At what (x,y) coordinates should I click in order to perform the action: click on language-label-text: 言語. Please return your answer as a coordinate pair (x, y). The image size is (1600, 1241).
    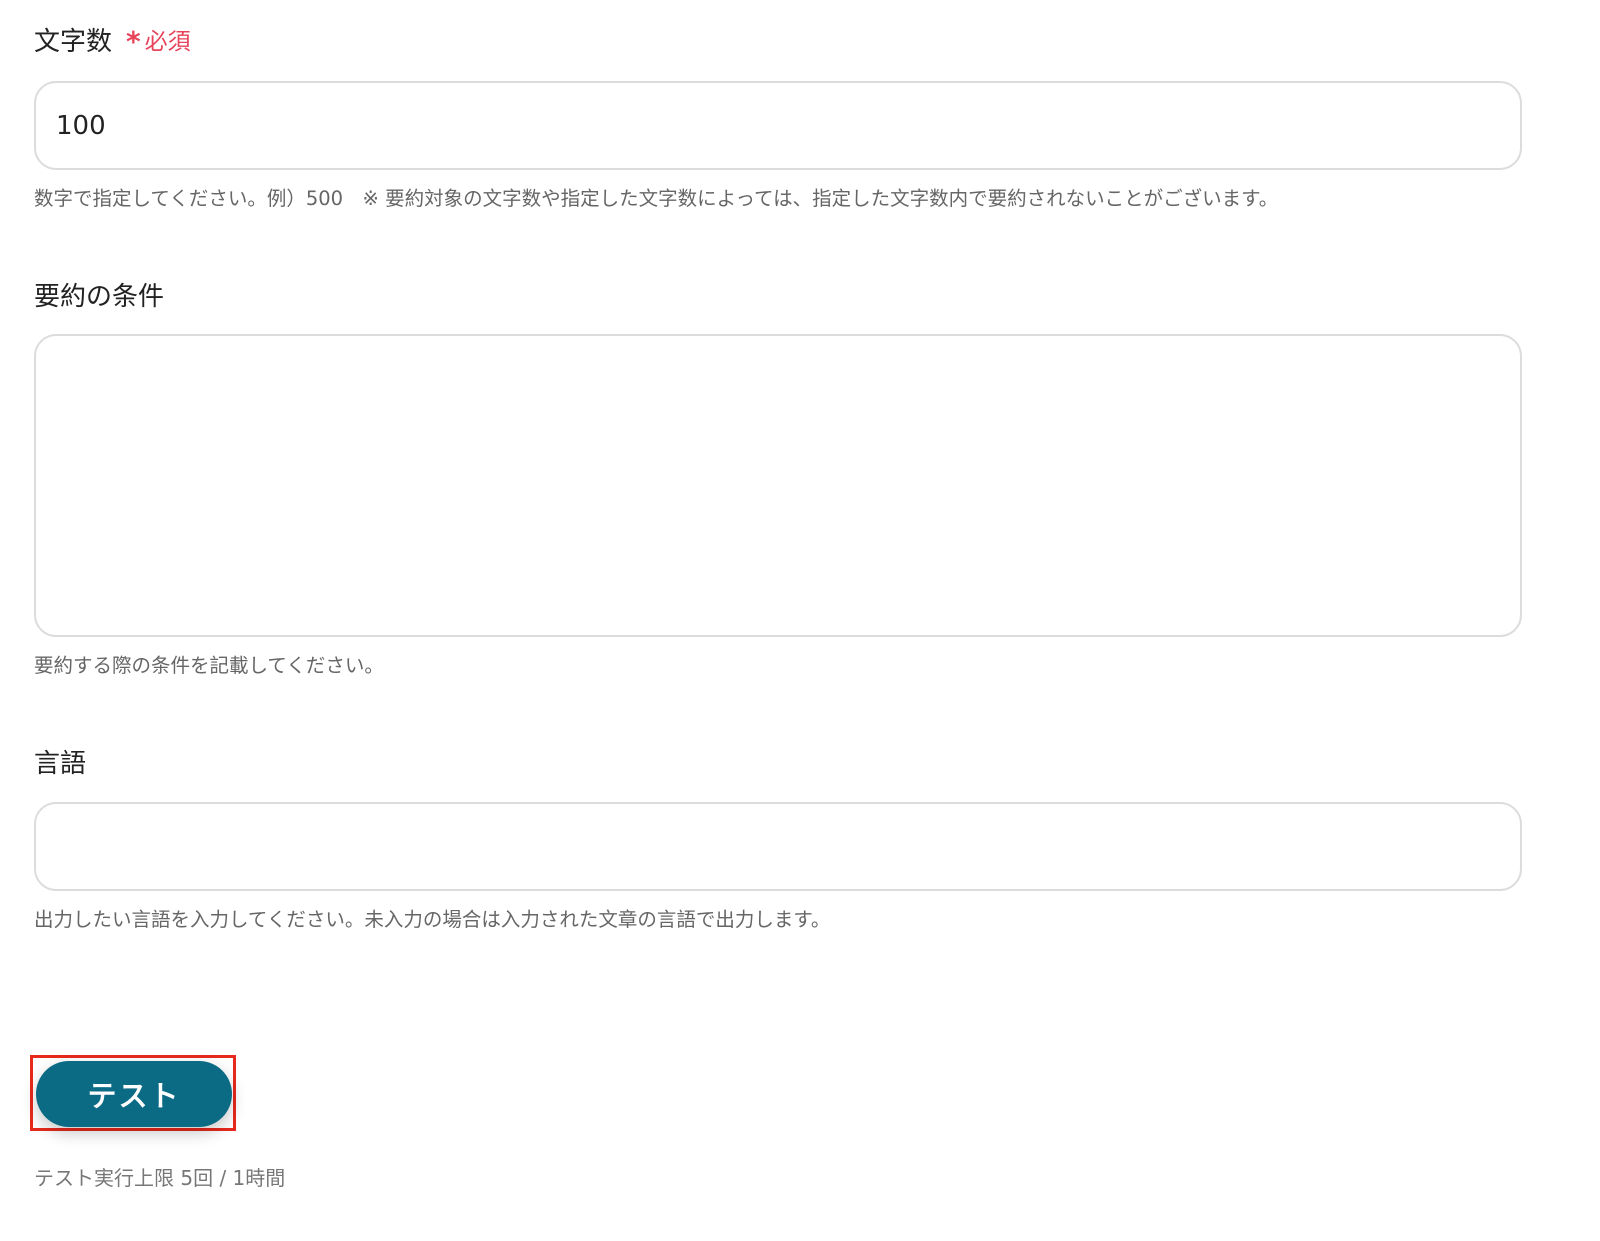
    Looking at the image, I should click on (60, 764).